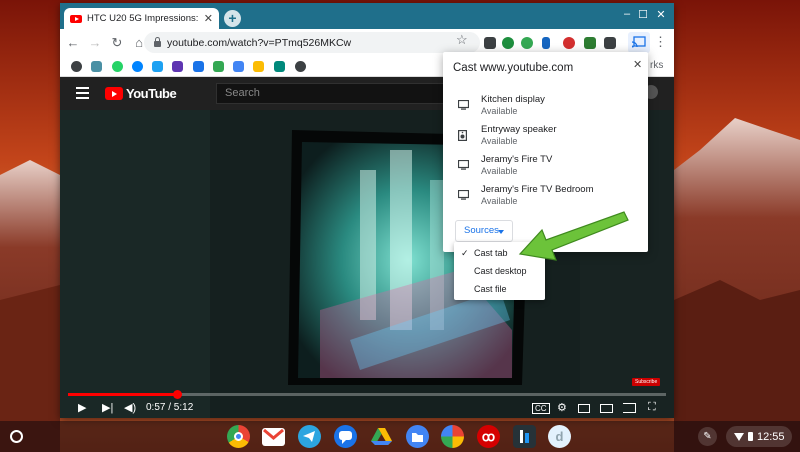 The width and height of the screenshot is (800, 452). I want to click on whatsapp-icon, so click(117, 66).